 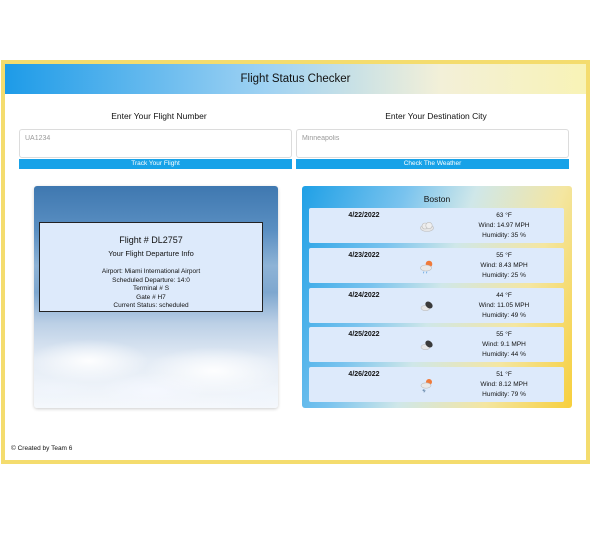 I want to click on forecast-temp: 51 °F, so click(x=504, y=374).